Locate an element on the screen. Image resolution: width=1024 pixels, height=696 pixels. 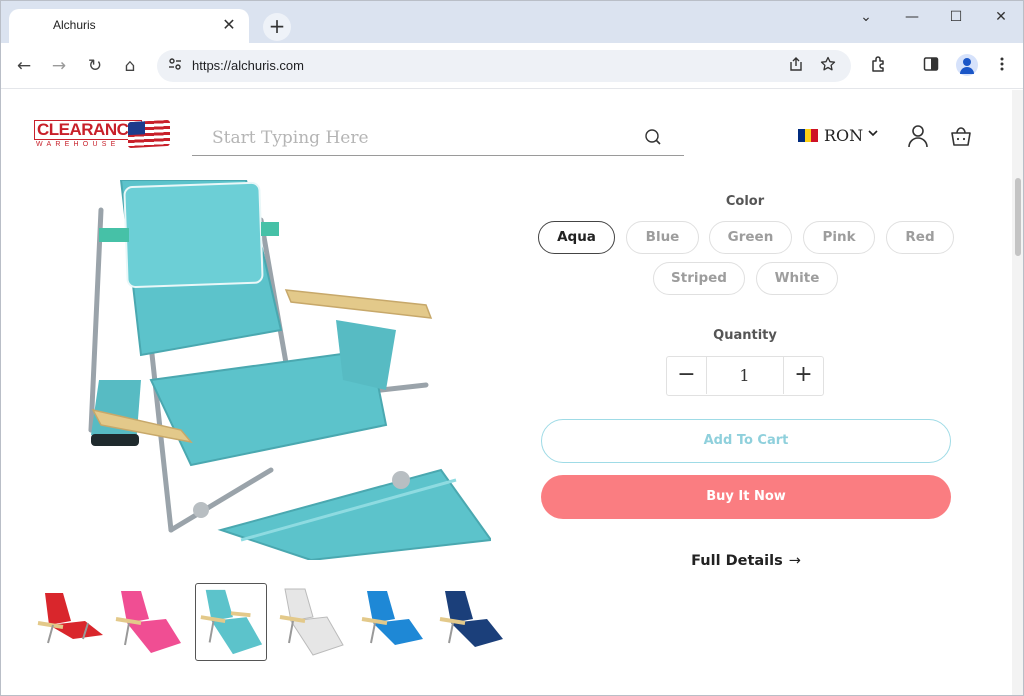
cart-icon is located at coordinates (961, 136).